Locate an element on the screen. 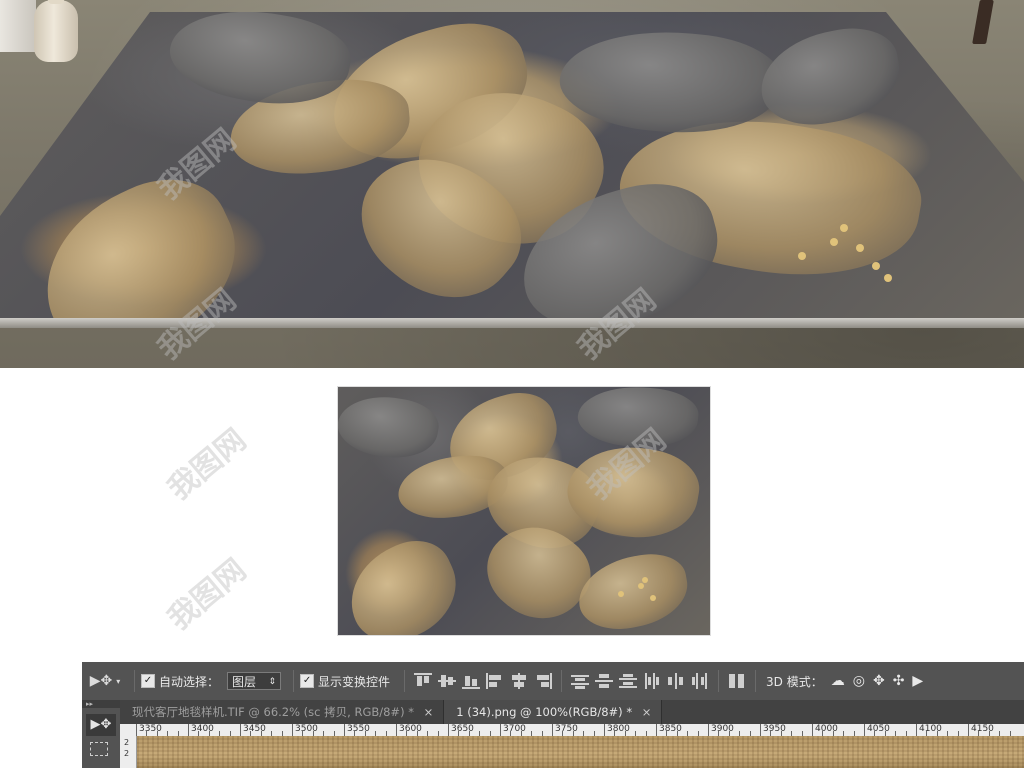 The width and height of the screenshot is (1024, 768). move-tool-button: ▶✥ is located at coordinates (101, 725).